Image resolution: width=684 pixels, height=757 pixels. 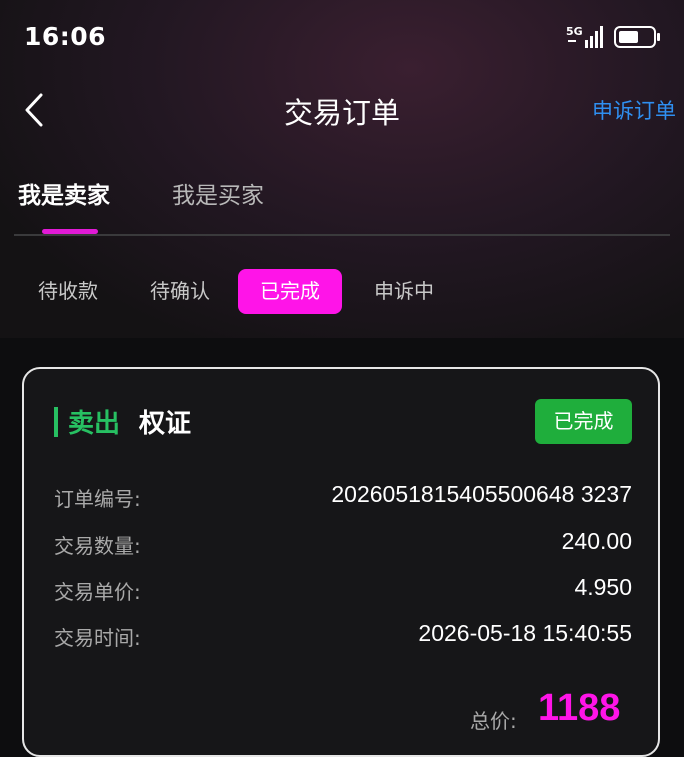 I want to click on filter-in-appeal: 申诉中, so click(x=404, y=291).